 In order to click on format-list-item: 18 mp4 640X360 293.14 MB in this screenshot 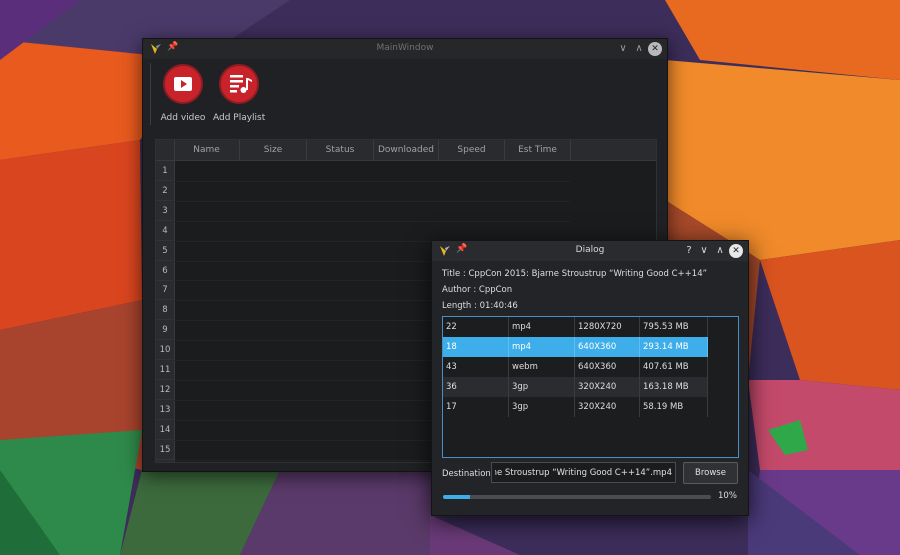, I will do `click(575, 347)`.